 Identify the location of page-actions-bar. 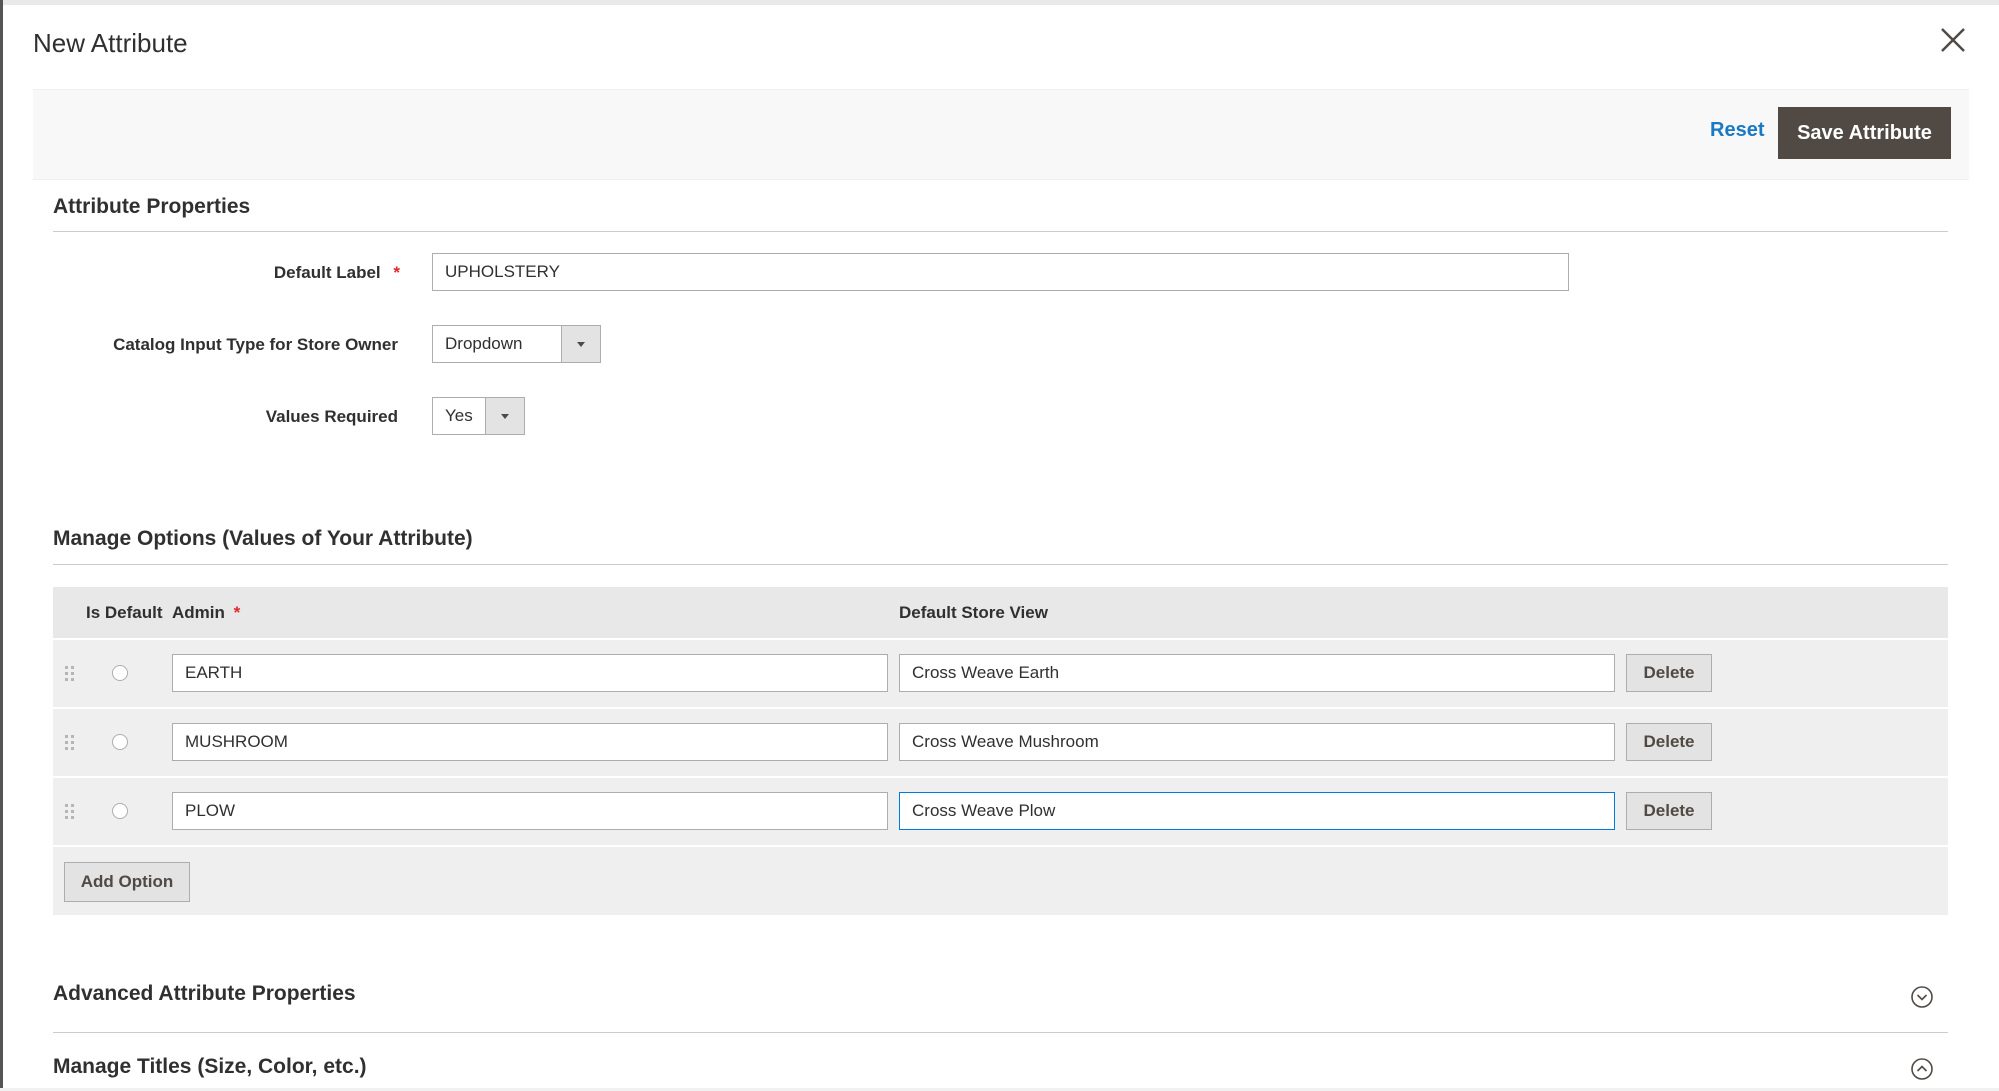
(1001, 134).